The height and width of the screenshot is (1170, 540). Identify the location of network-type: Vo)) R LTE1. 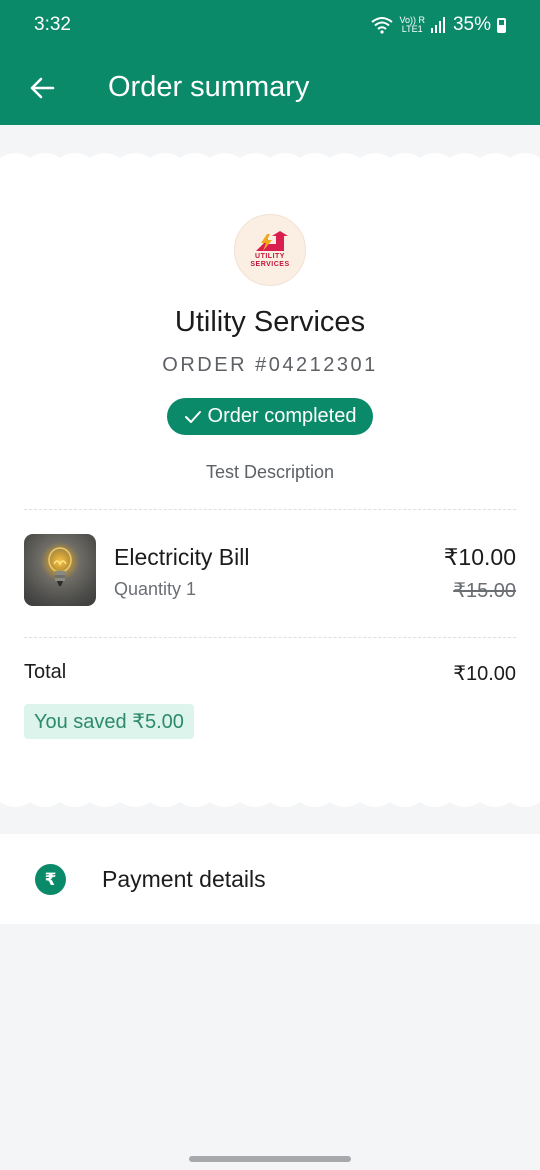
(412, 24).